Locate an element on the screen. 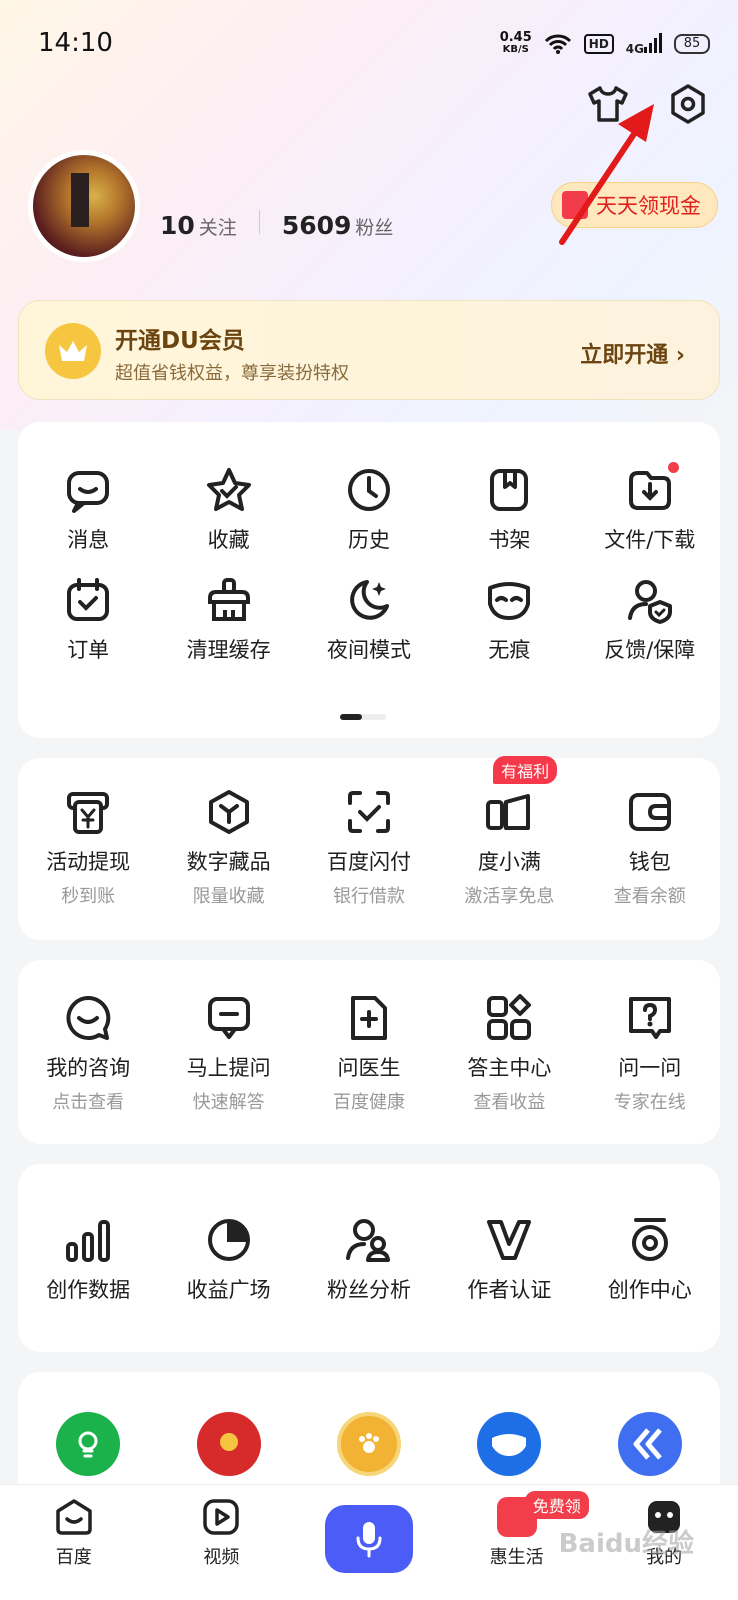  card-stack-icon is located at coordinates (508, 812).